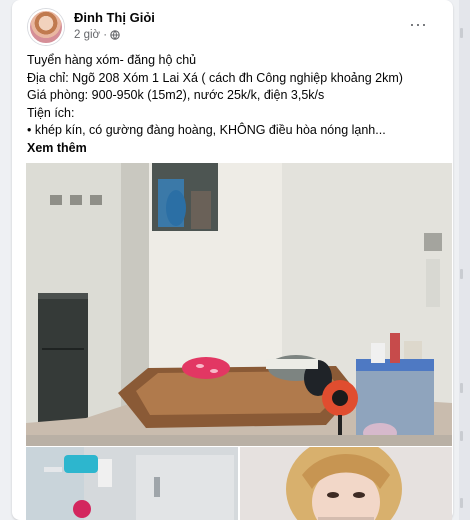 Image resolution: width=470 pixels, height=520 pixels. What do you see at coordinates (418, 24) in the screenshot?
I see `more-options-button: ···` at bounding box center [418, 24].